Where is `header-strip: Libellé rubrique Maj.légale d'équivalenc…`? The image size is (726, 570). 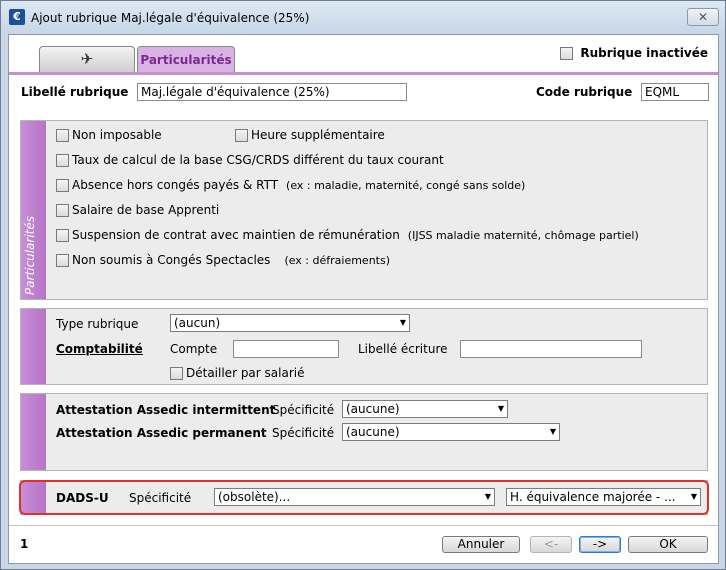
header-strip: Libellé rubrique Maj.légale d'équivalenc… is located at coordinates (363, 89).